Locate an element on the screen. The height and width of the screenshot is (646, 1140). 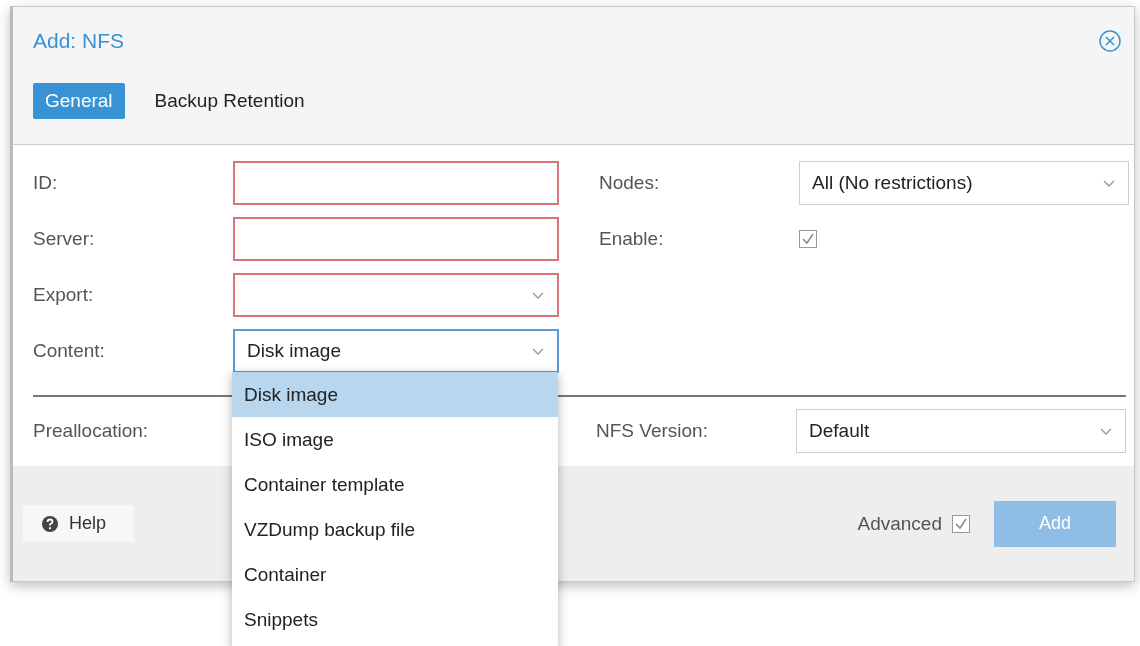
menu-option: ISO image is located at coordinates (395, 439).